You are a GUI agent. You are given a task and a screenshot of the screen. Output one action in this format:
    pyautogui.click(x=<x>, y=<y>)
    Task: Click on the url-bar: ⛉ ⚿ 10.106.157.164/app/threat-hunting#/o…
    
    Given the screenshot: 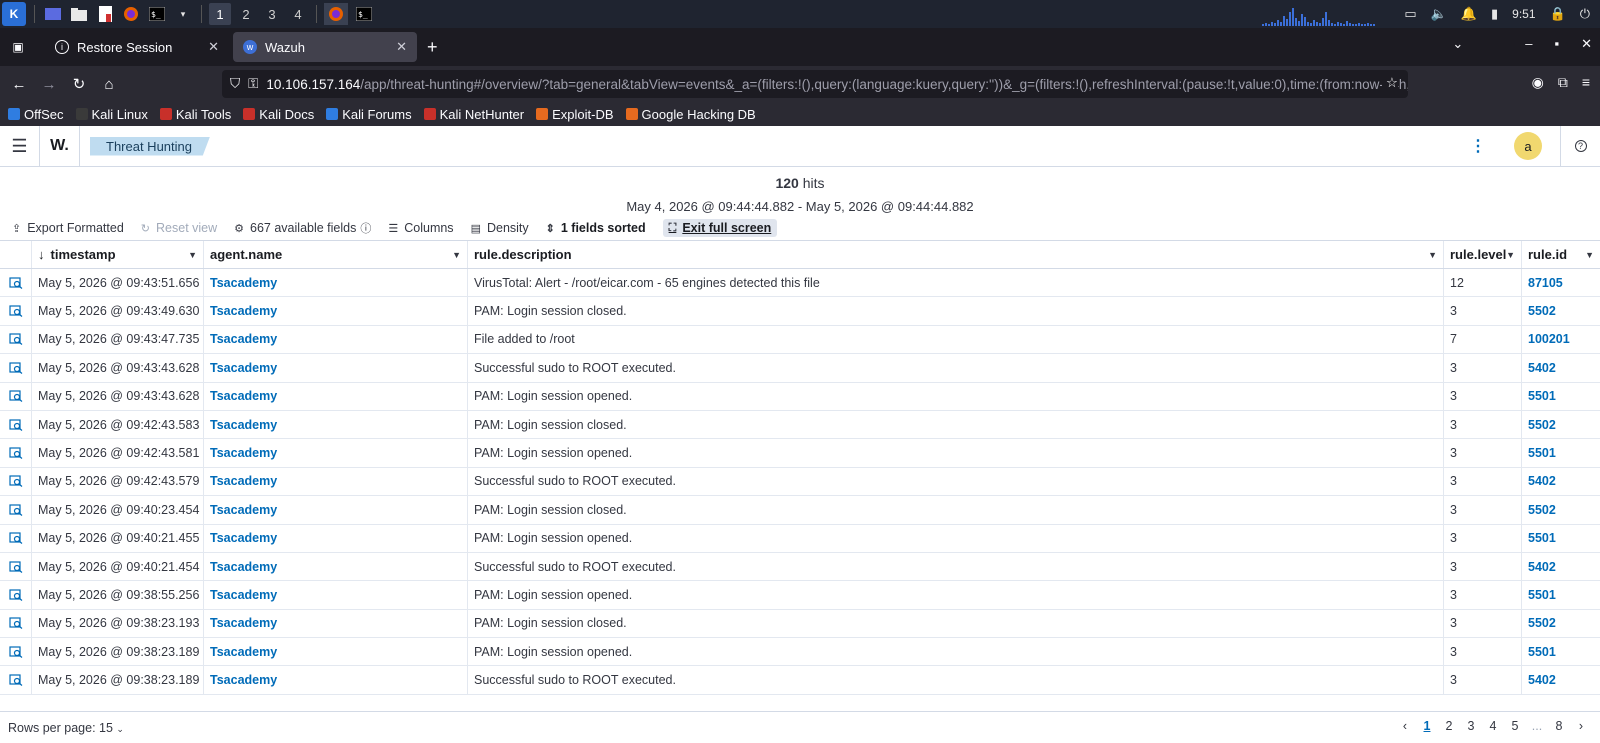 What is the action you would take?
    pyautogui.click(x=815, y=84)
    